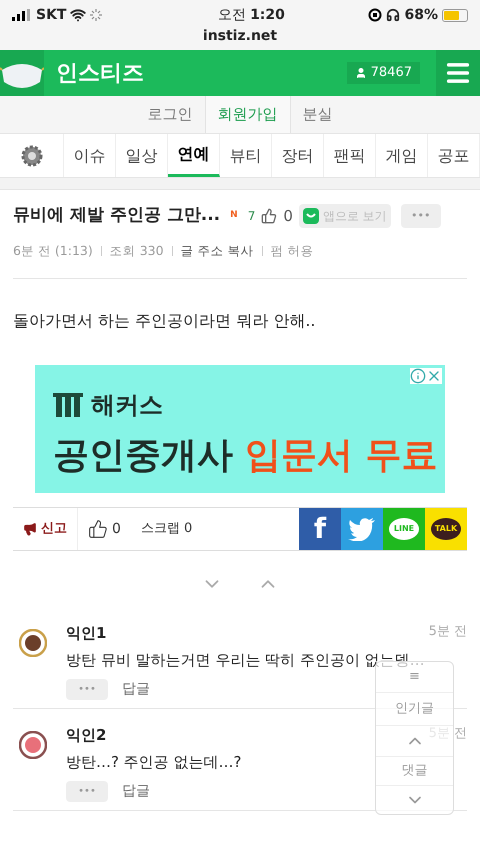 The image size is (480, 854). I want to click on battery-percent: 68%, so click(421, 15).